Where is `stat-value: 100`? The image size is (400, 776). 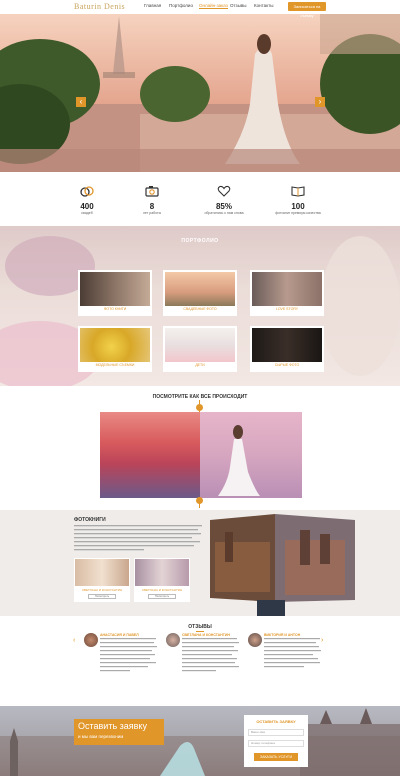
stat-value: 100 is located at coordinates (298, 206).